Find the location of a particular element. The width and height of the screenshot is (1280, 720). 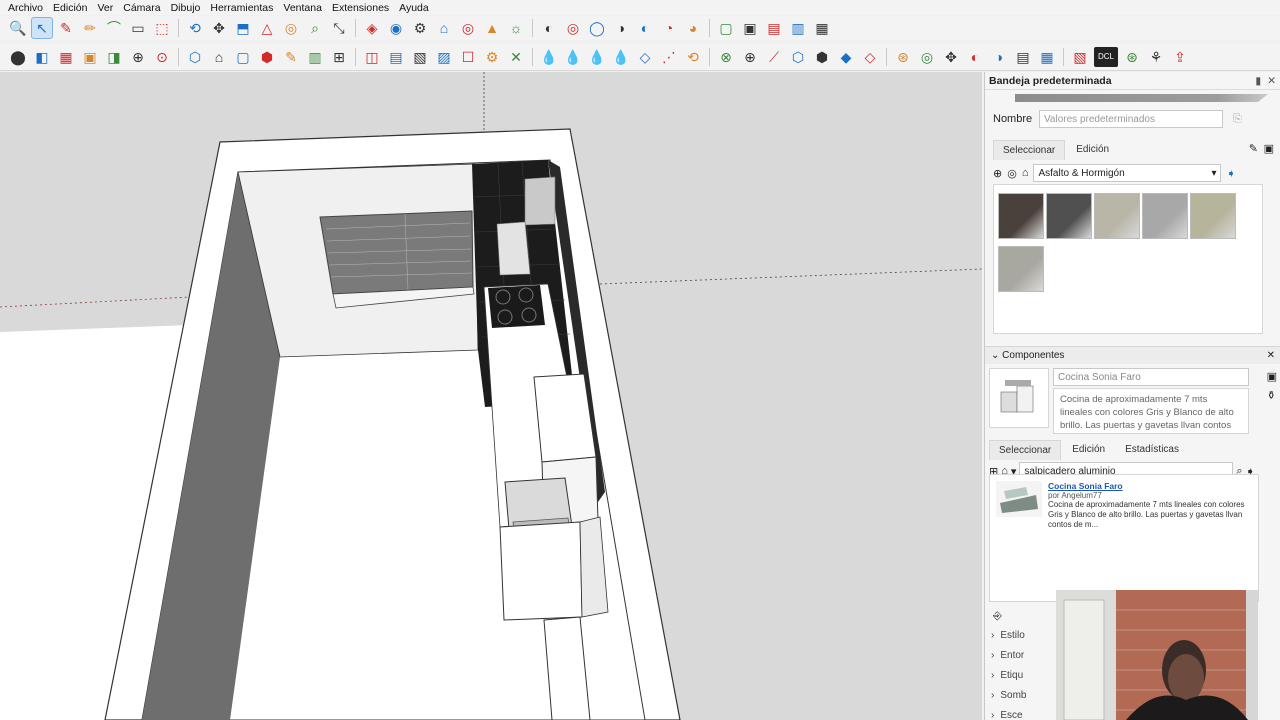

collapsed-section: › Entor is located at coordinates (1007, 655).